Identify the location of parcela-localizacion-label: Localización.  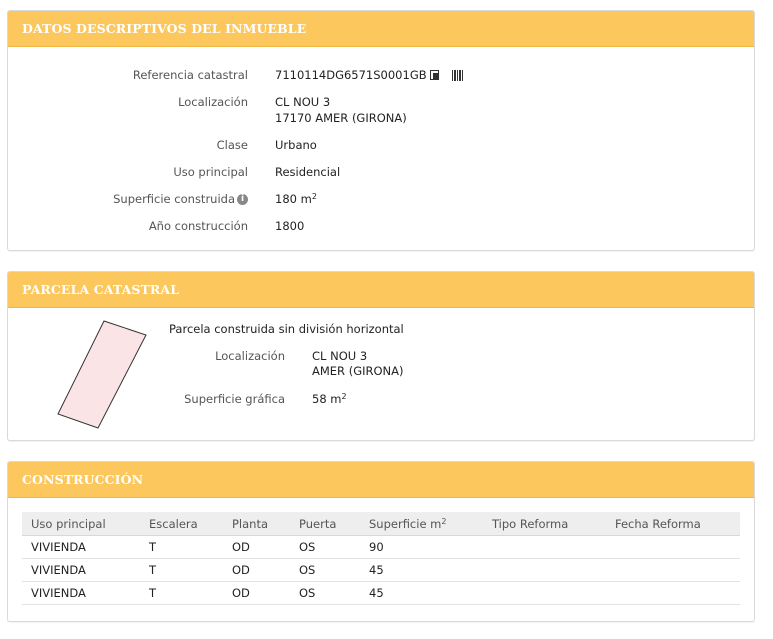
(250, 356).